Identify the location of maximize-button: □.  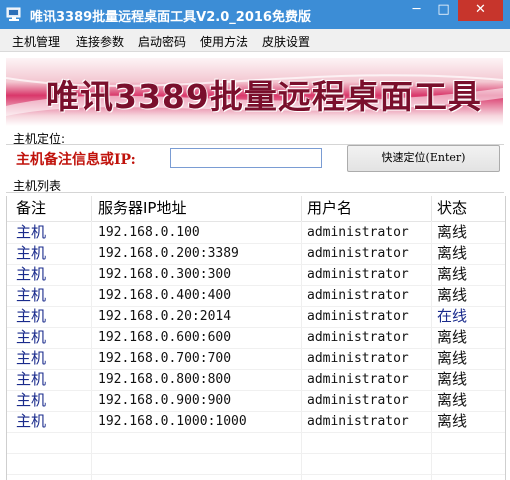
(443, 10).